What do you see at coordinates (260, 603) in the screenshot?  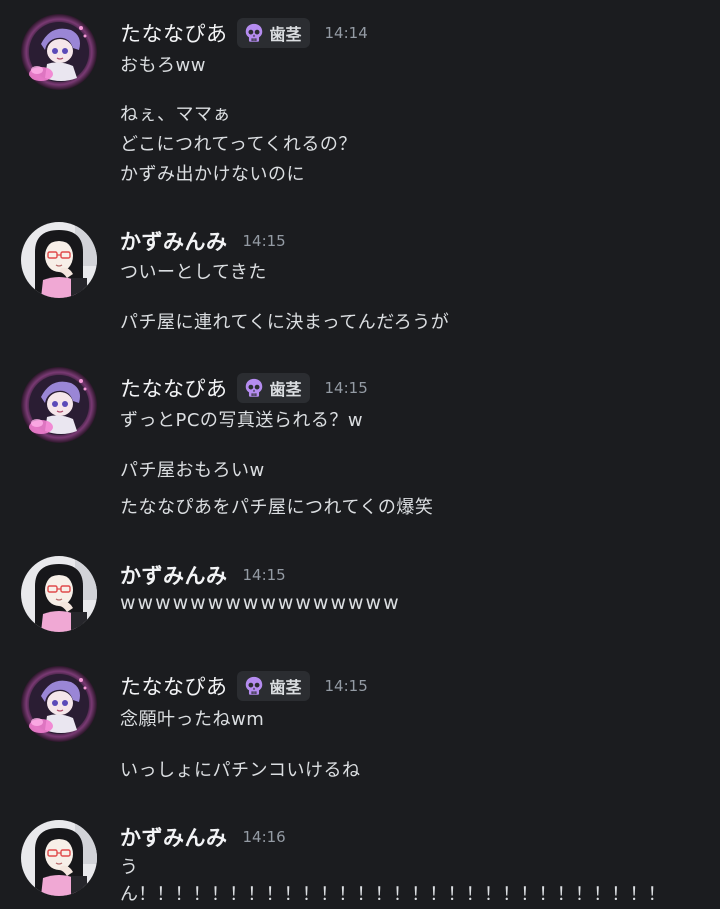 I see `message-text: wwwwwwwwwwwwwwww` at bounding box center [260, 603].